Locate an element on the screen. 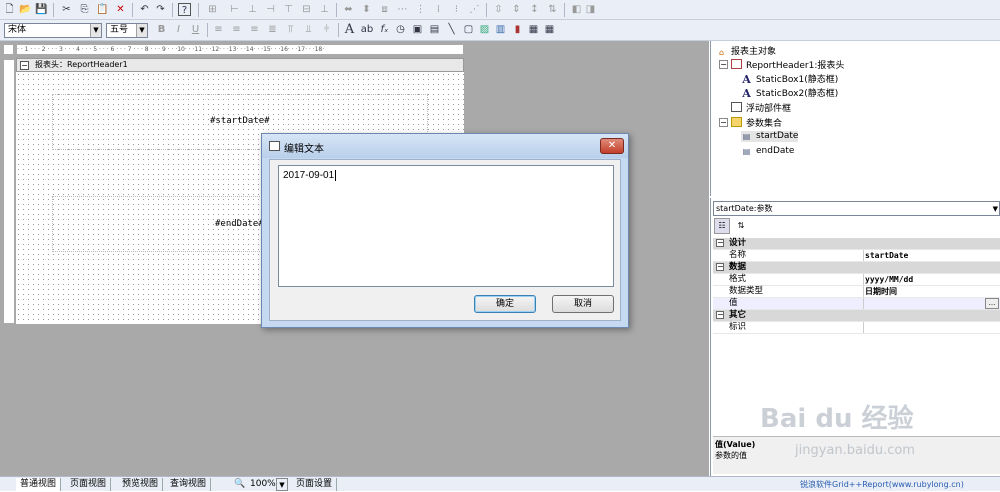 This screenshot has height=492, width=1000. tree-item-start-date: ▤ startDate is located at coordinates (770, 136).